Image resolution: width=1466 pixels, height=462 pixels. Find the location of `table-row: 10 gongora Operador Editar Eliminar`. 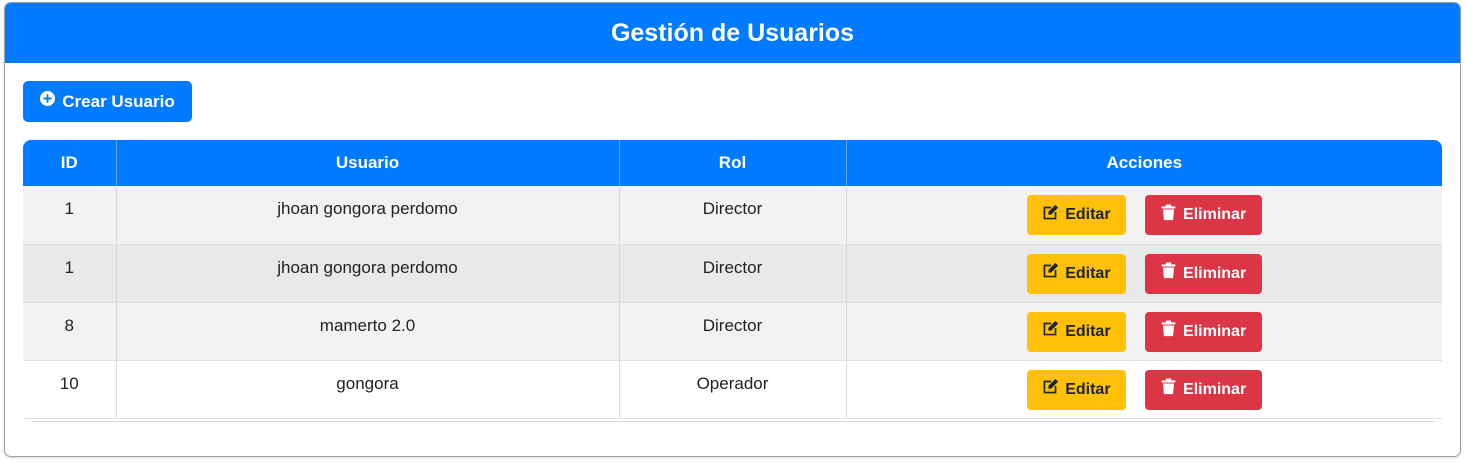

table-row: 10 gongora Operador Editar Eliminar is located at coordinates (732, 389).